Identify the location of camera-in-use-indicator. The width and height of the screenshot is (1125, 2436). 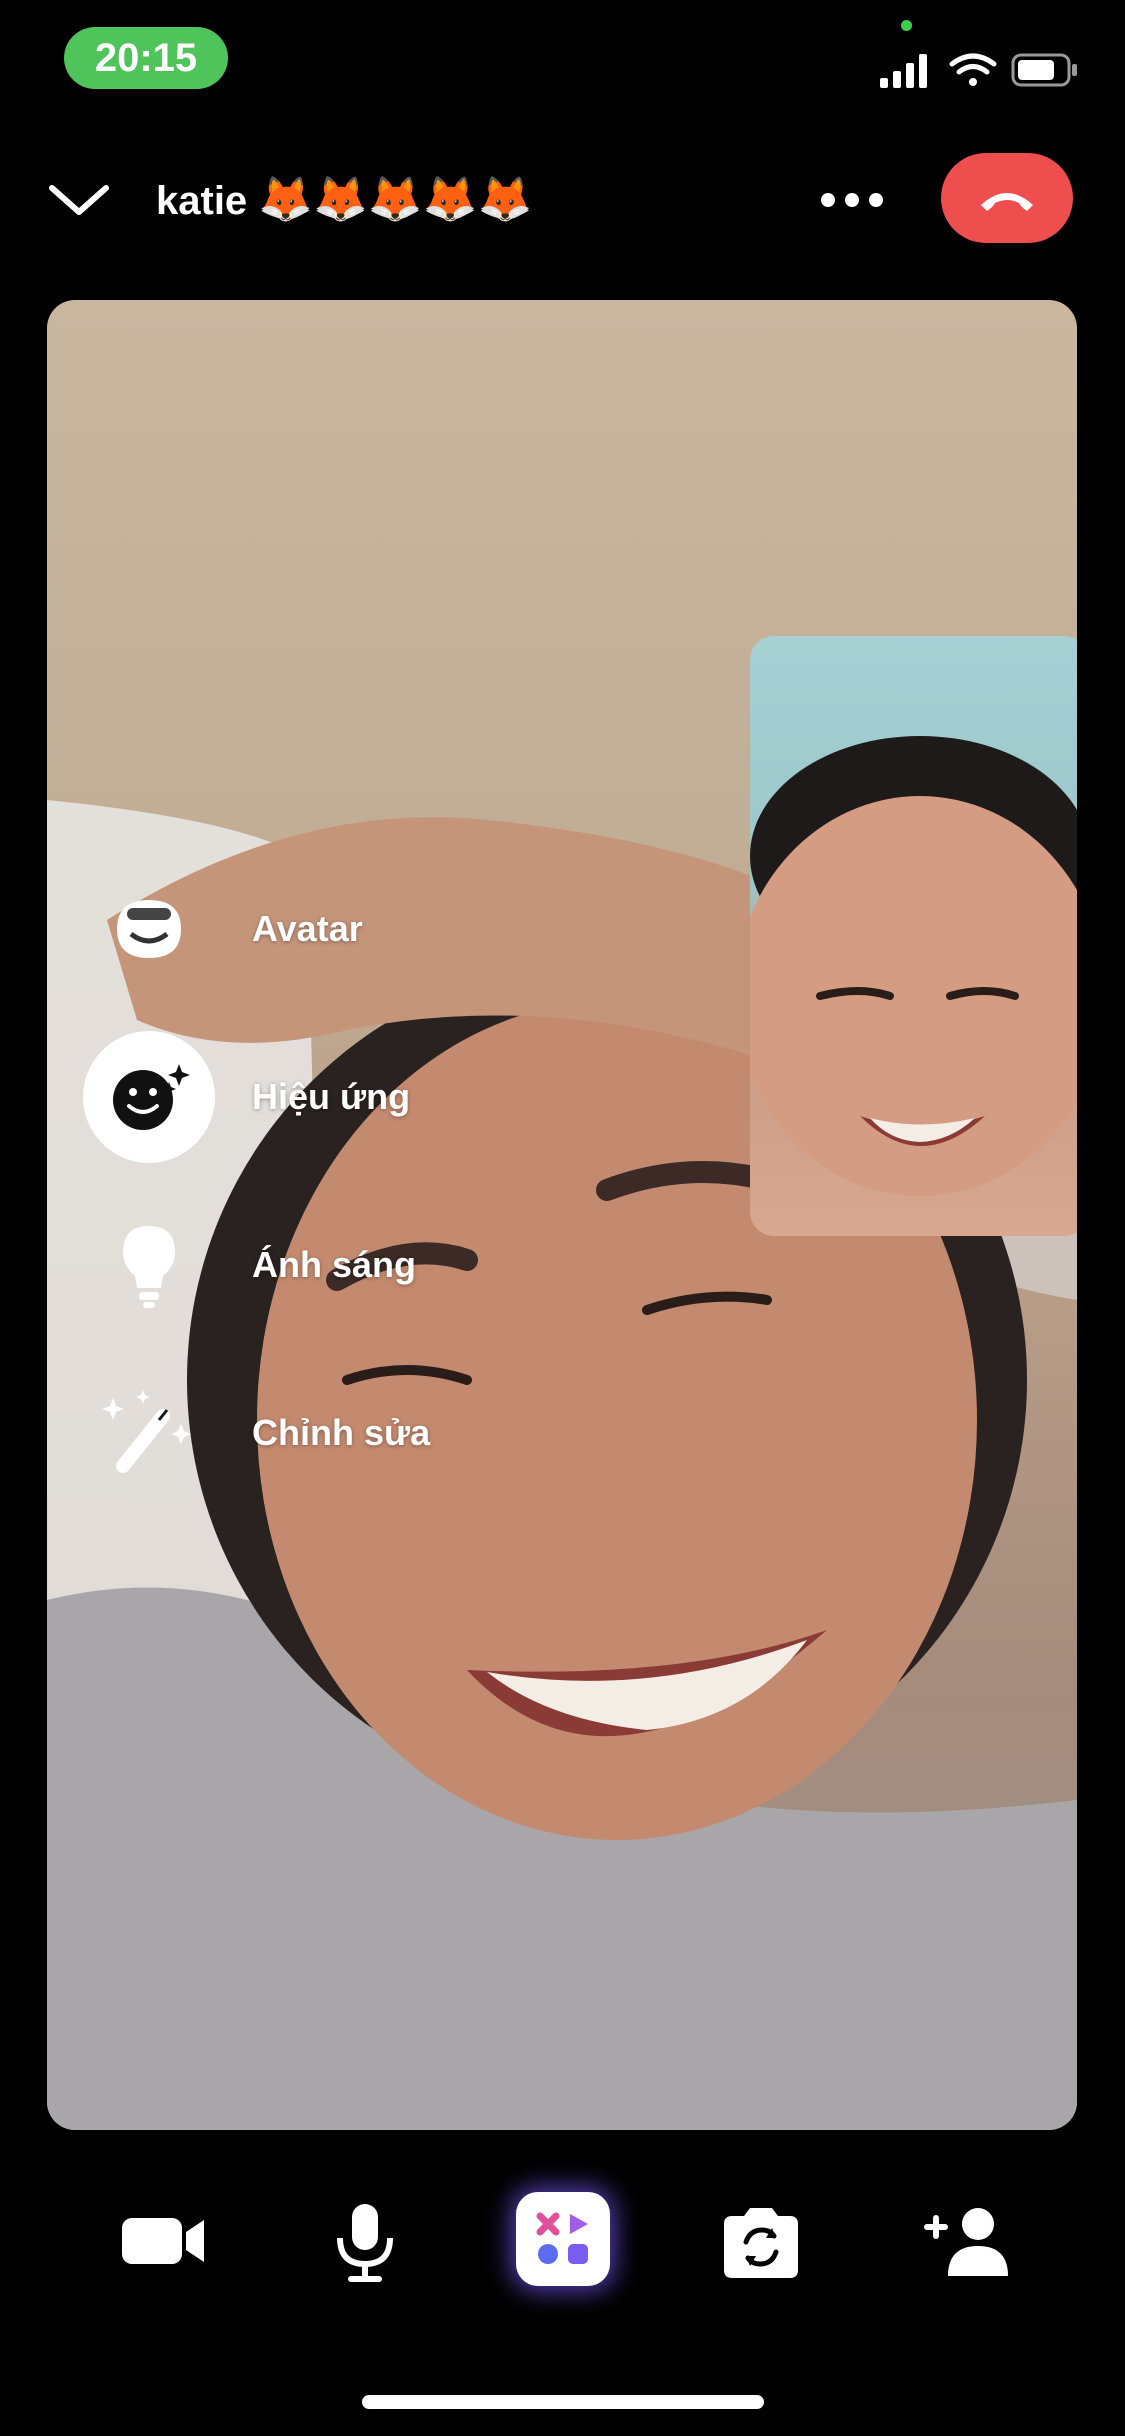
(906, 25).